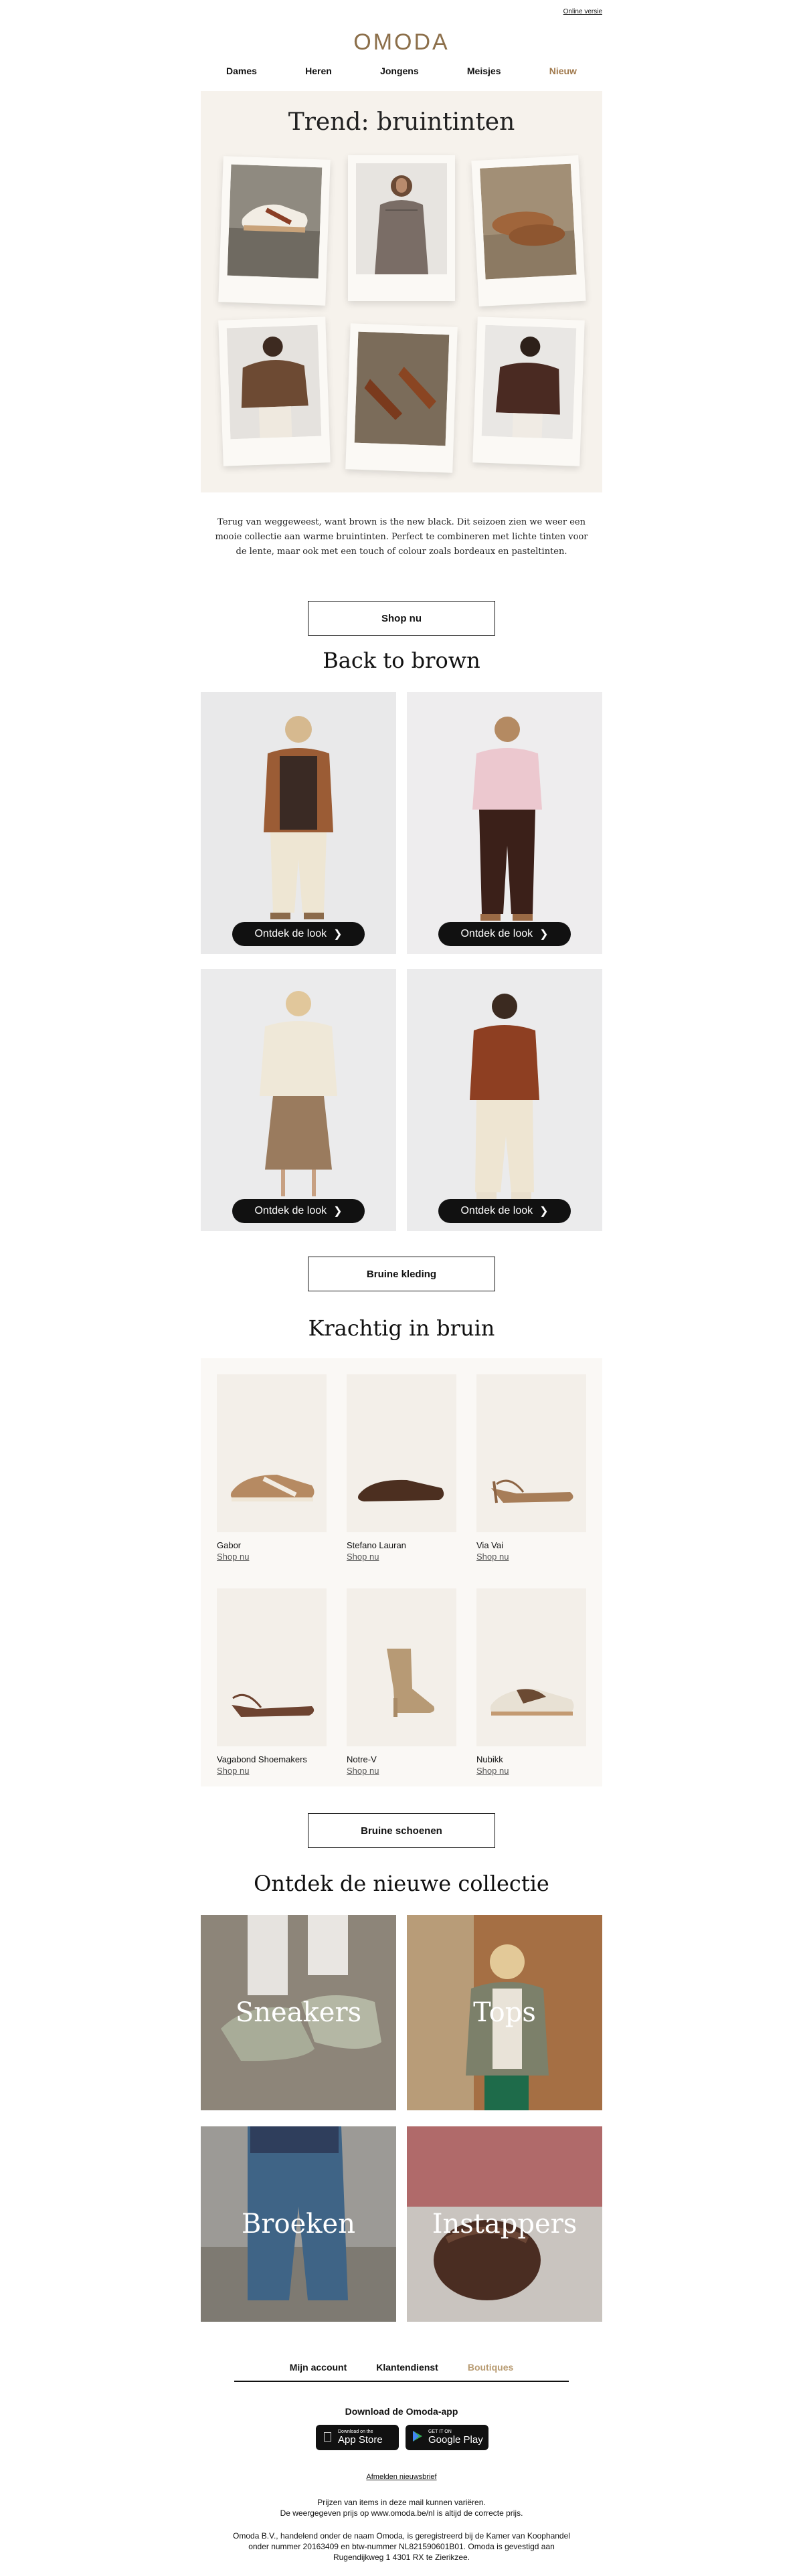 The height and width of the screenshot is (2576, 803). I want to click on google-play-big: Google Play, so click(455, 2440).